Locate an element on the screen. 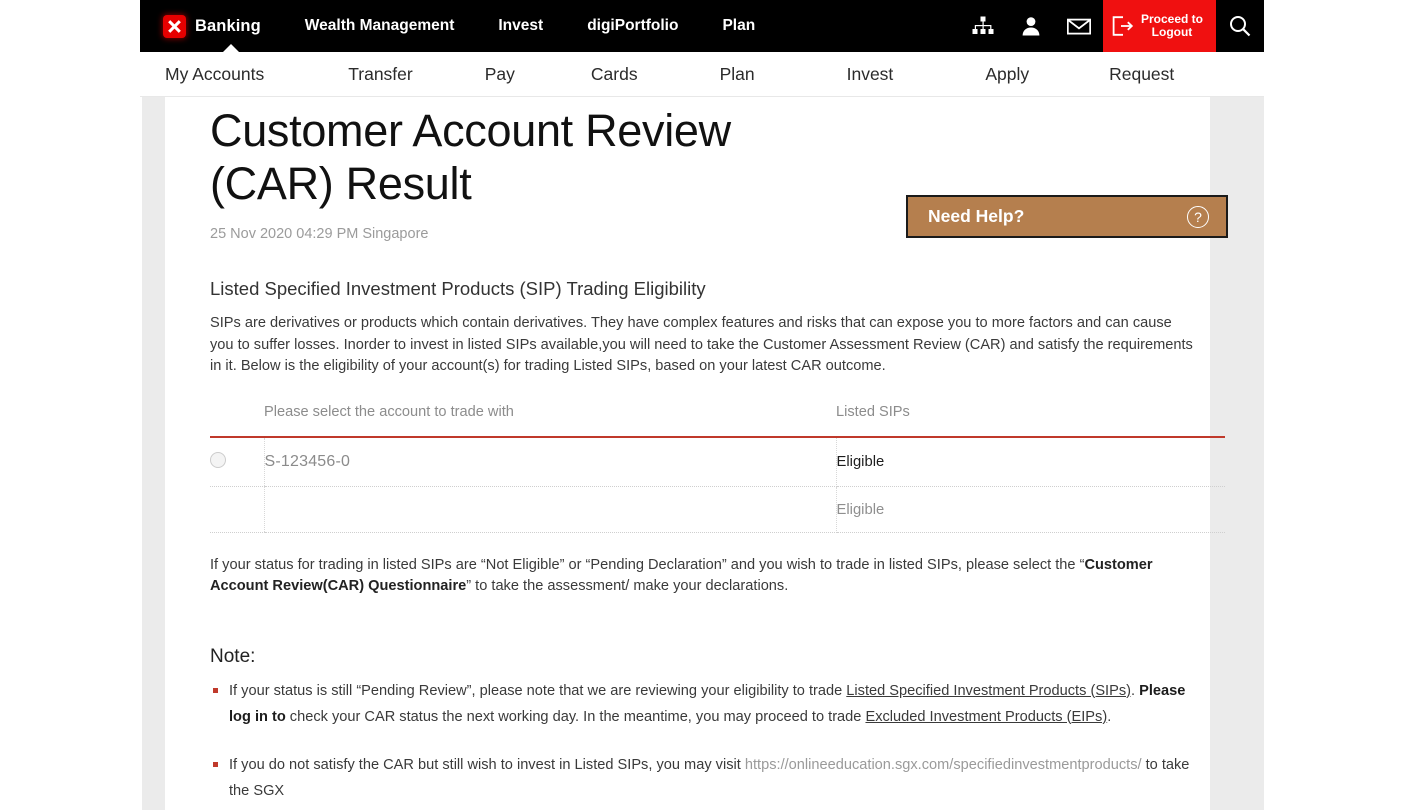 The width and height of the screenshot is (1406, 810). table-row: S-123456-0 Eligible is located at coordinates (717, 461).